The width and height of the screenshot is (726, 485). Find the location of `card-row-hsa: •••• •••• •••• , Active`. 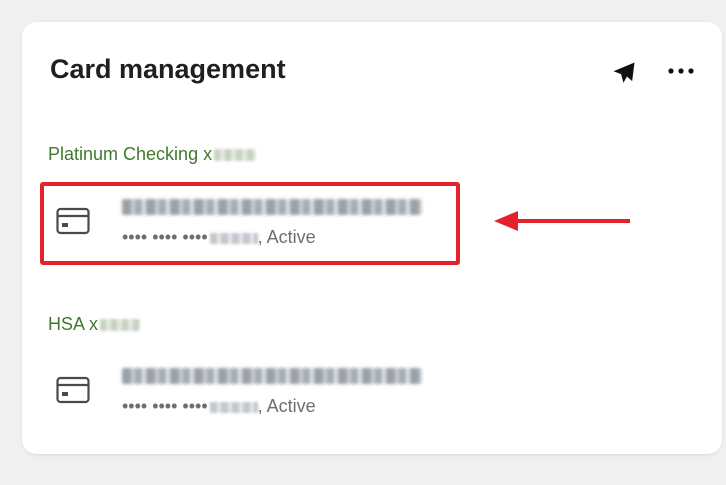

card-row-hsa: •••• •••• •••• , Active is located at coordinates (260, 390).